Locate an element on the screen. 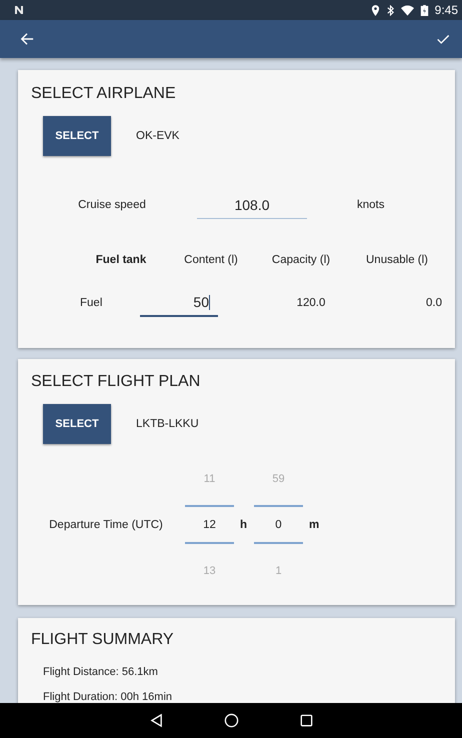 This screenshot has width=462, height=738. location-icon is located at coordinates (375, 10).